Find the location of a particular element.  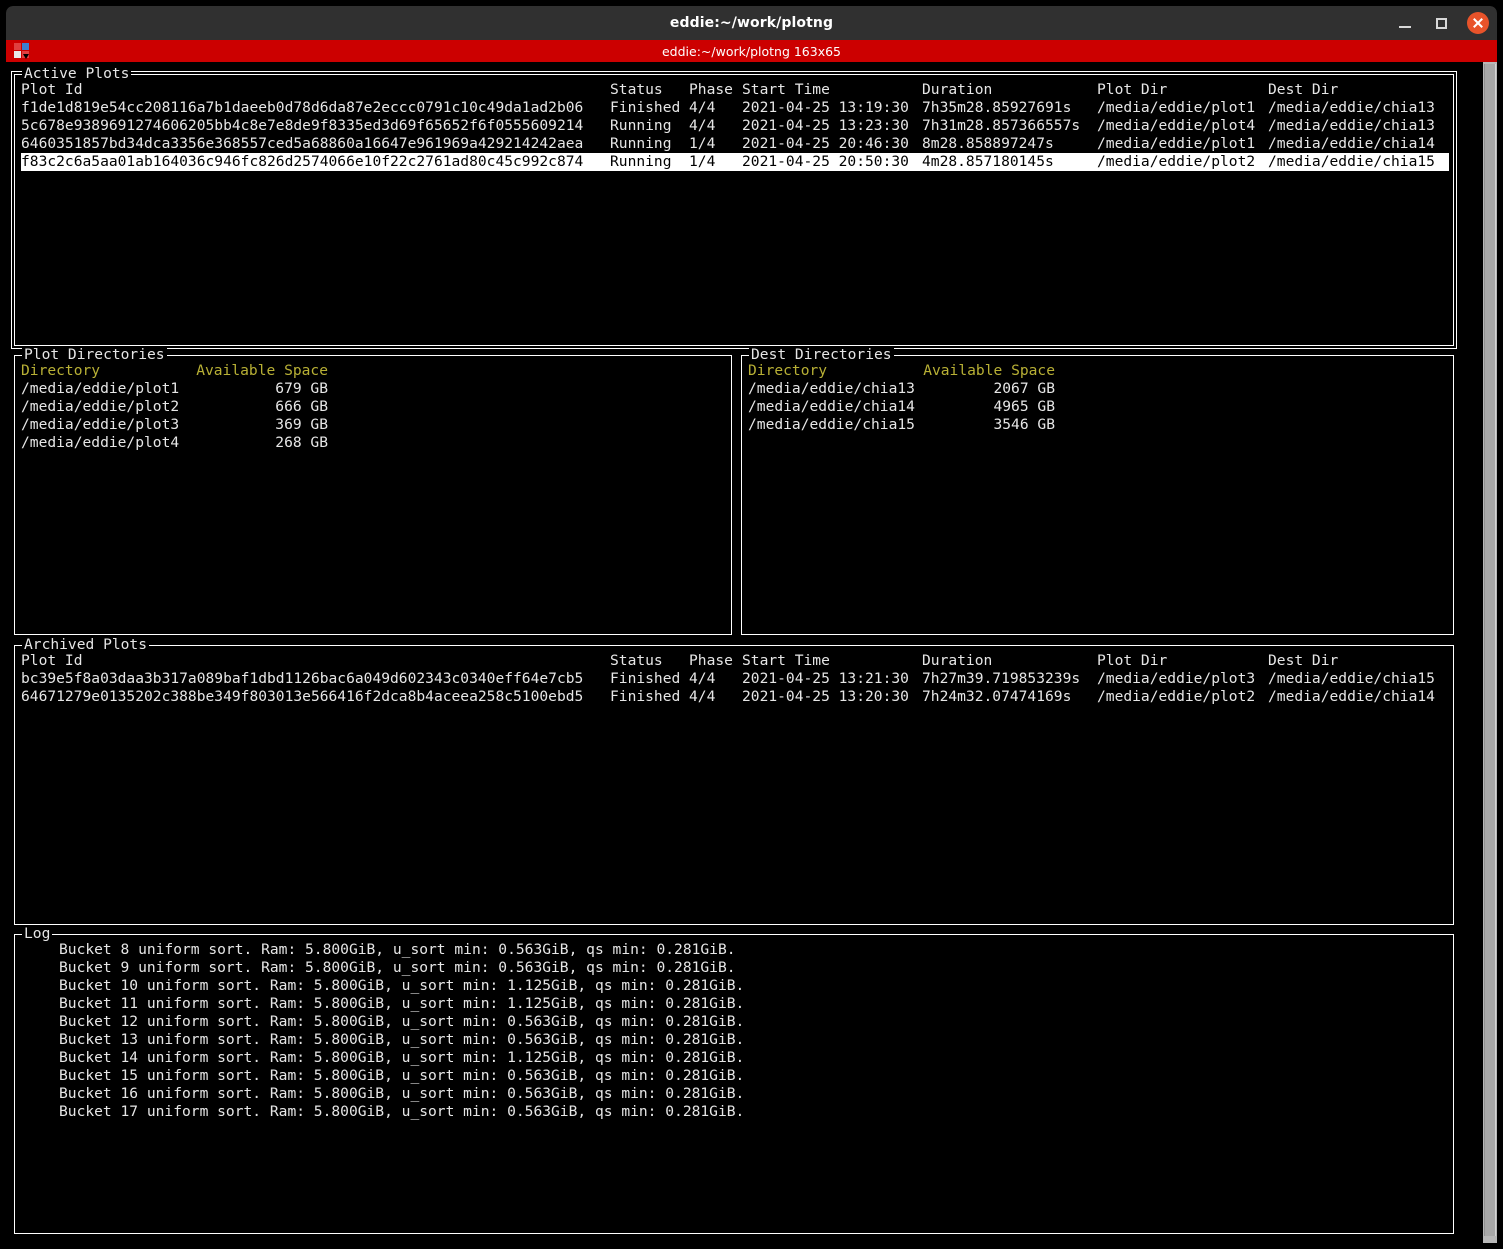

maximize-button is located at coordinates (1441, 23).